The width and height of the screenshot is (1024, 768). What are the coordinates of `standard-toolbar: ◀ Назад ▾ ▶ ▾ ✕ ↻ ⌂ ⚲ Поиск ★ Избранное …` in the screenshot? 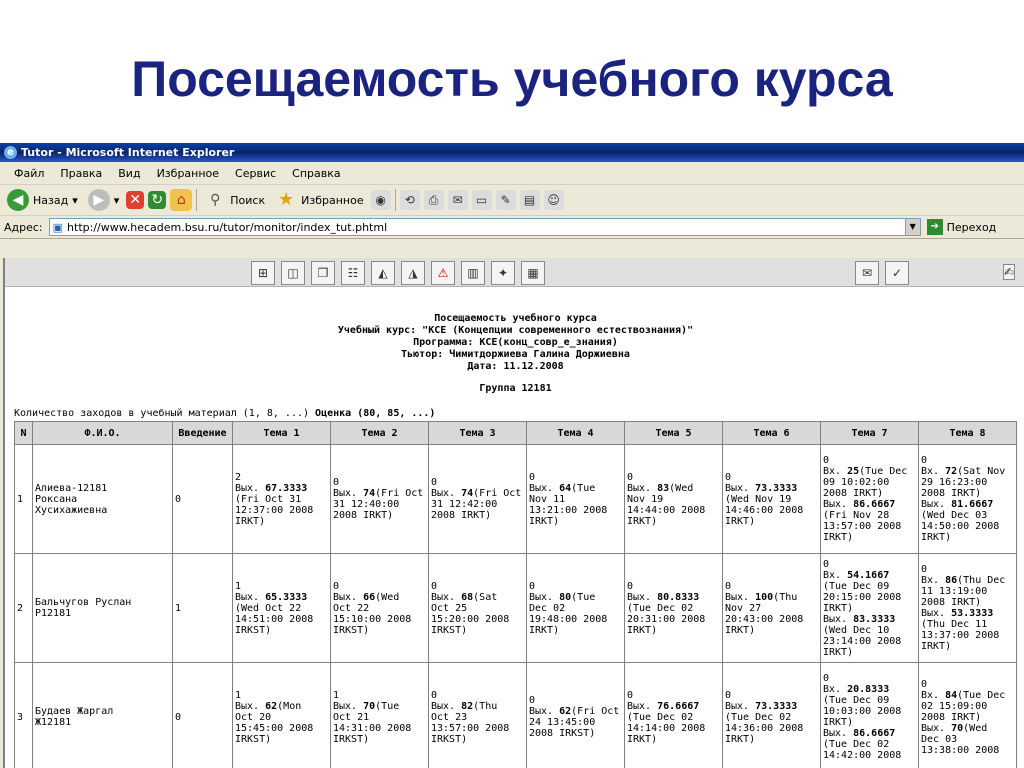 It's located at (512, 200).